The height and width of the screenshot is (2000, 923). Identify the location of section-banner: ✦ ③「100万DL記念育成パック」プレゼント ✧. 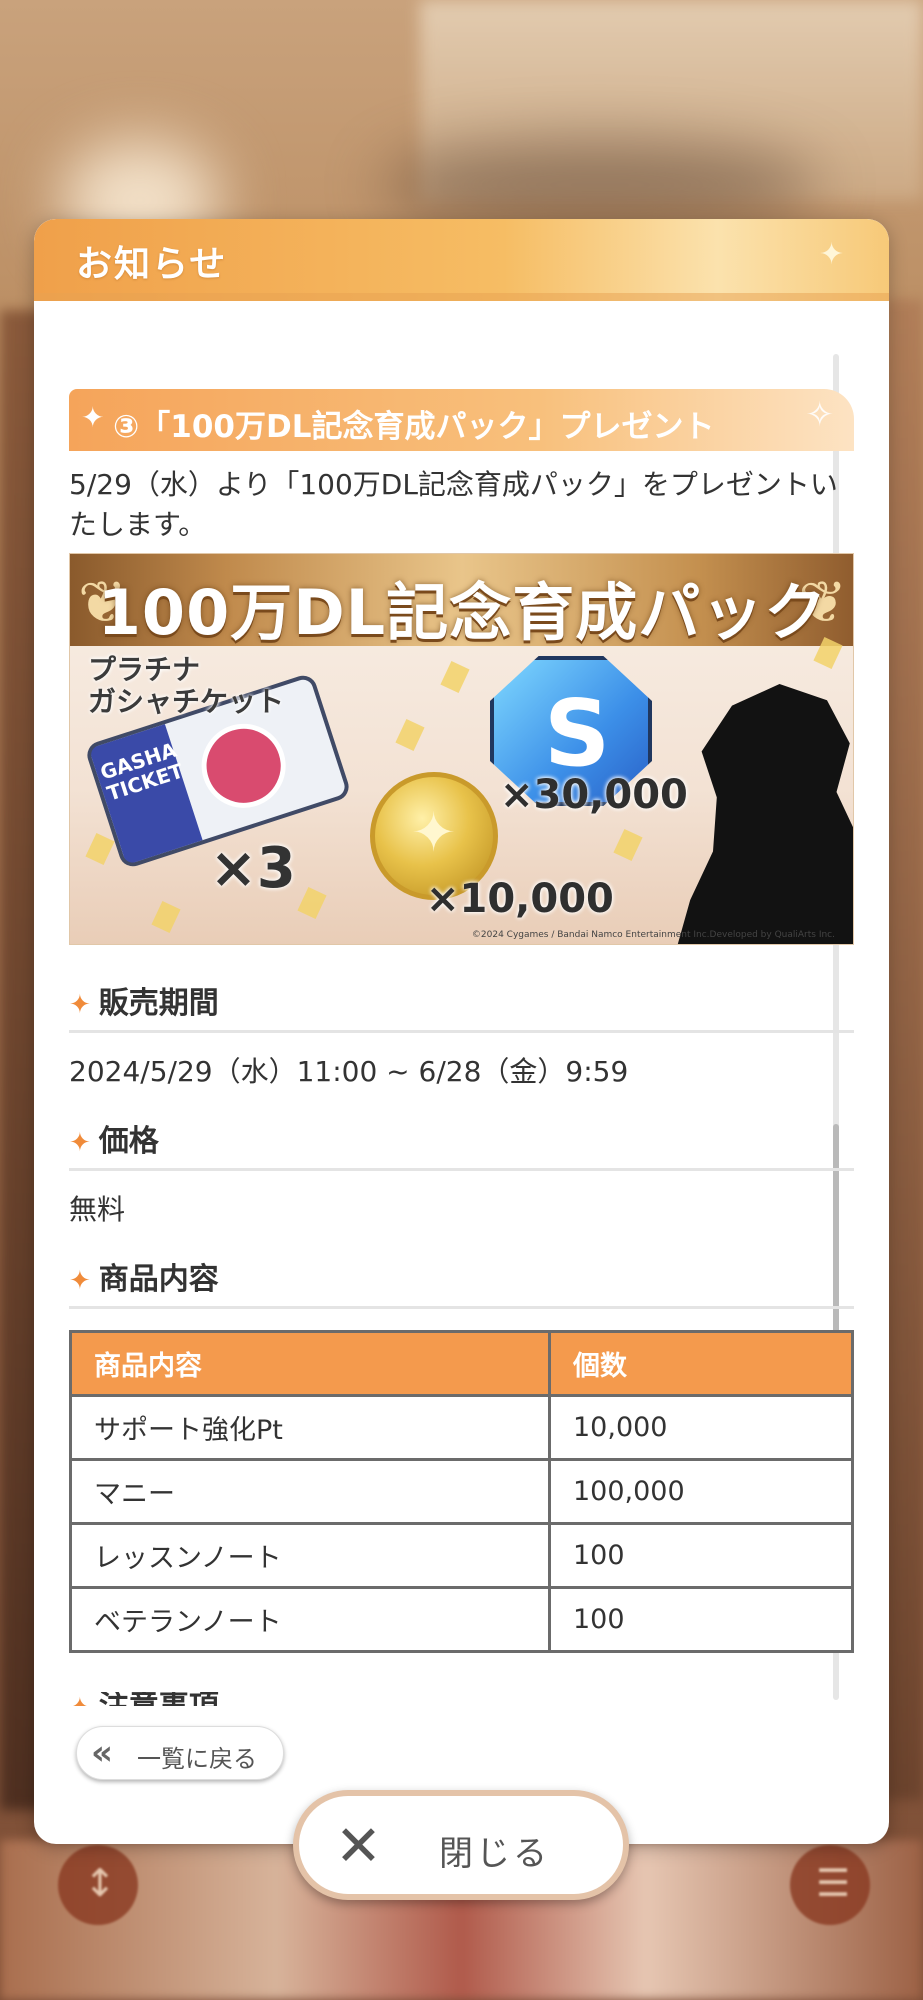
(461, 420).